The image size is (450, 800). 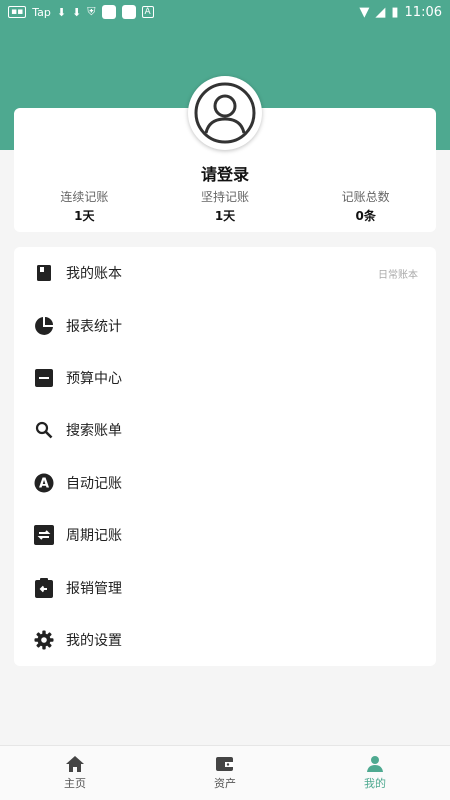 What do you see at coordinates (44, 587) in the screenshot?
I see `clipboard-icon` at bounding box center [44, 587].